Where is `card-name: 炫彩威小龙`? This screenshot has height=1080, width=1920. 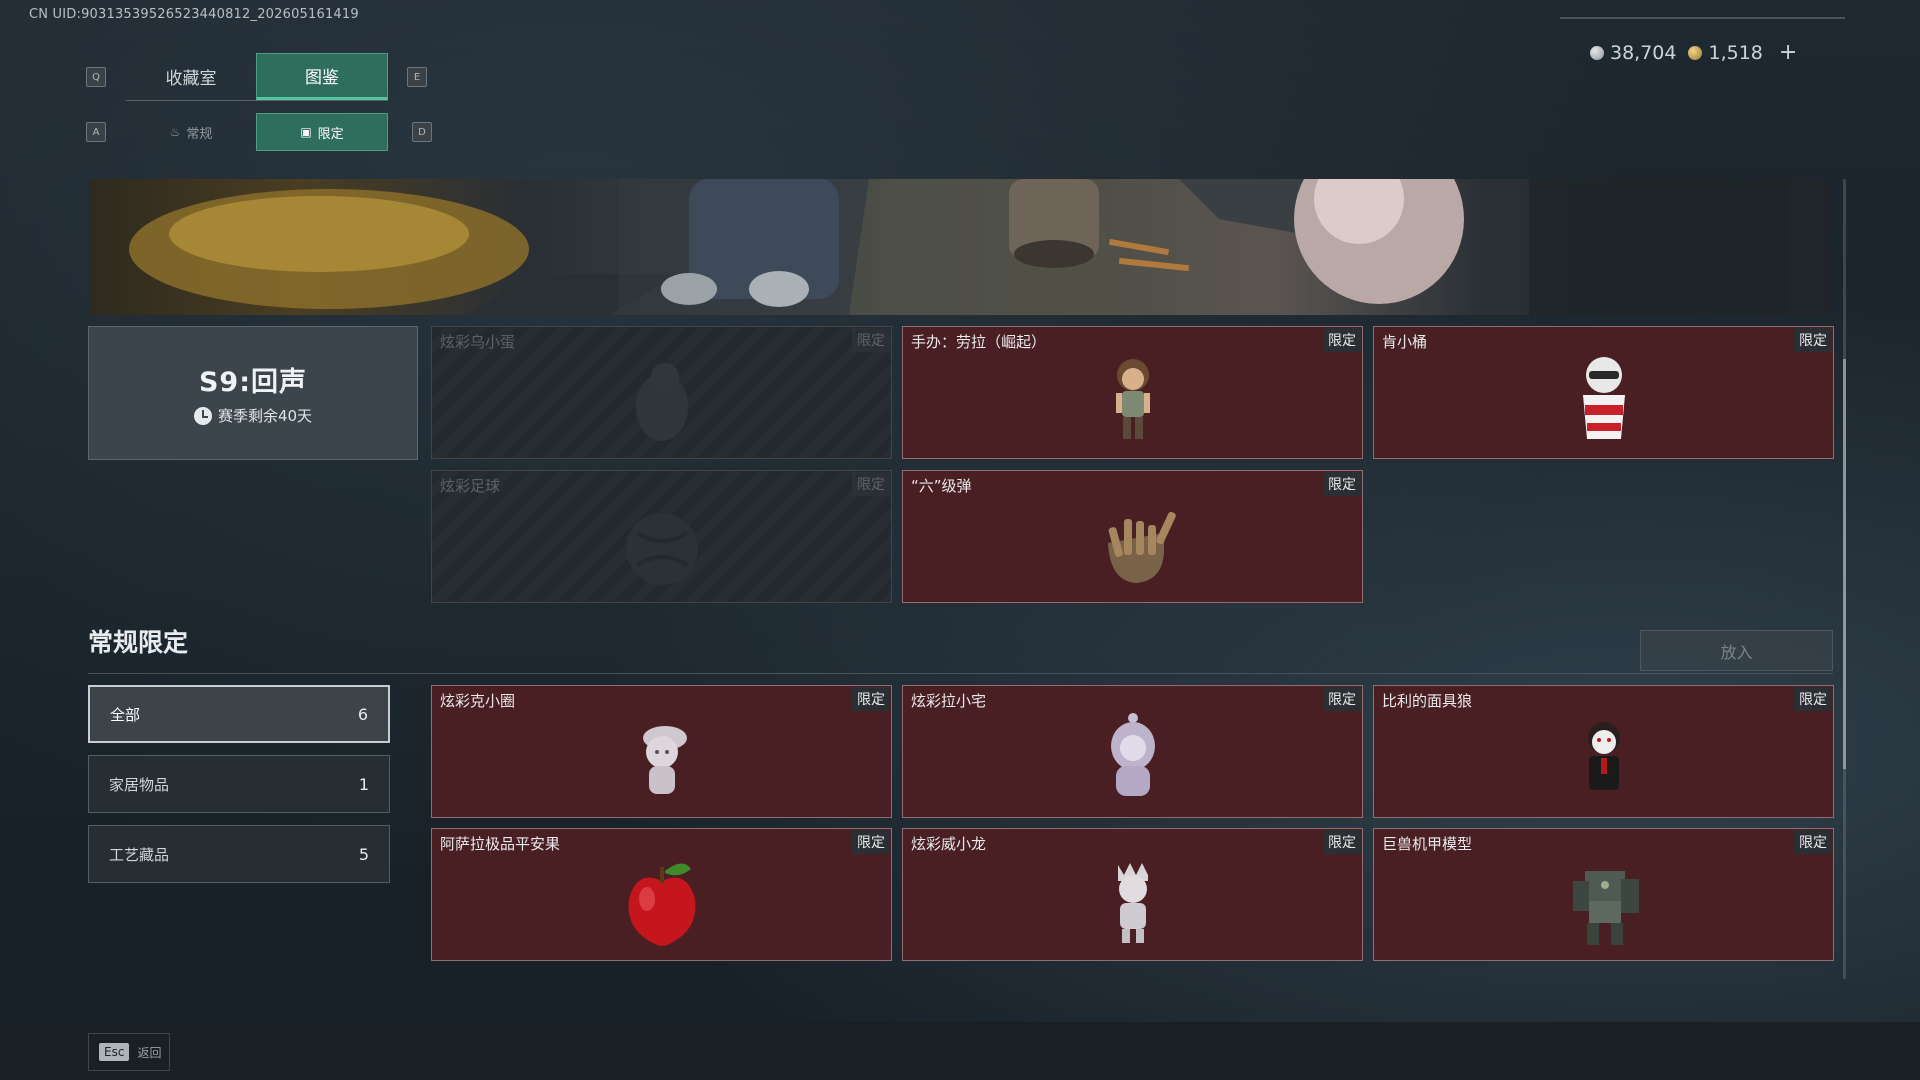 card-name: 炫彩威小龙 is located at coordinates (949, 844).